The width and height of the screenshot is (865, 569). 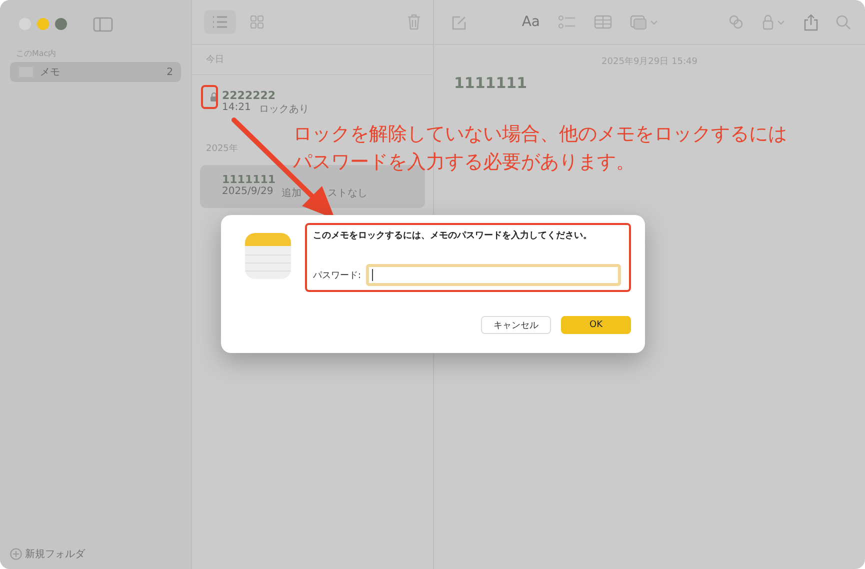 I want to click on annotation-text: ロックを解除していない場合、他のメモをロックするには, so click(x=540, y=134).